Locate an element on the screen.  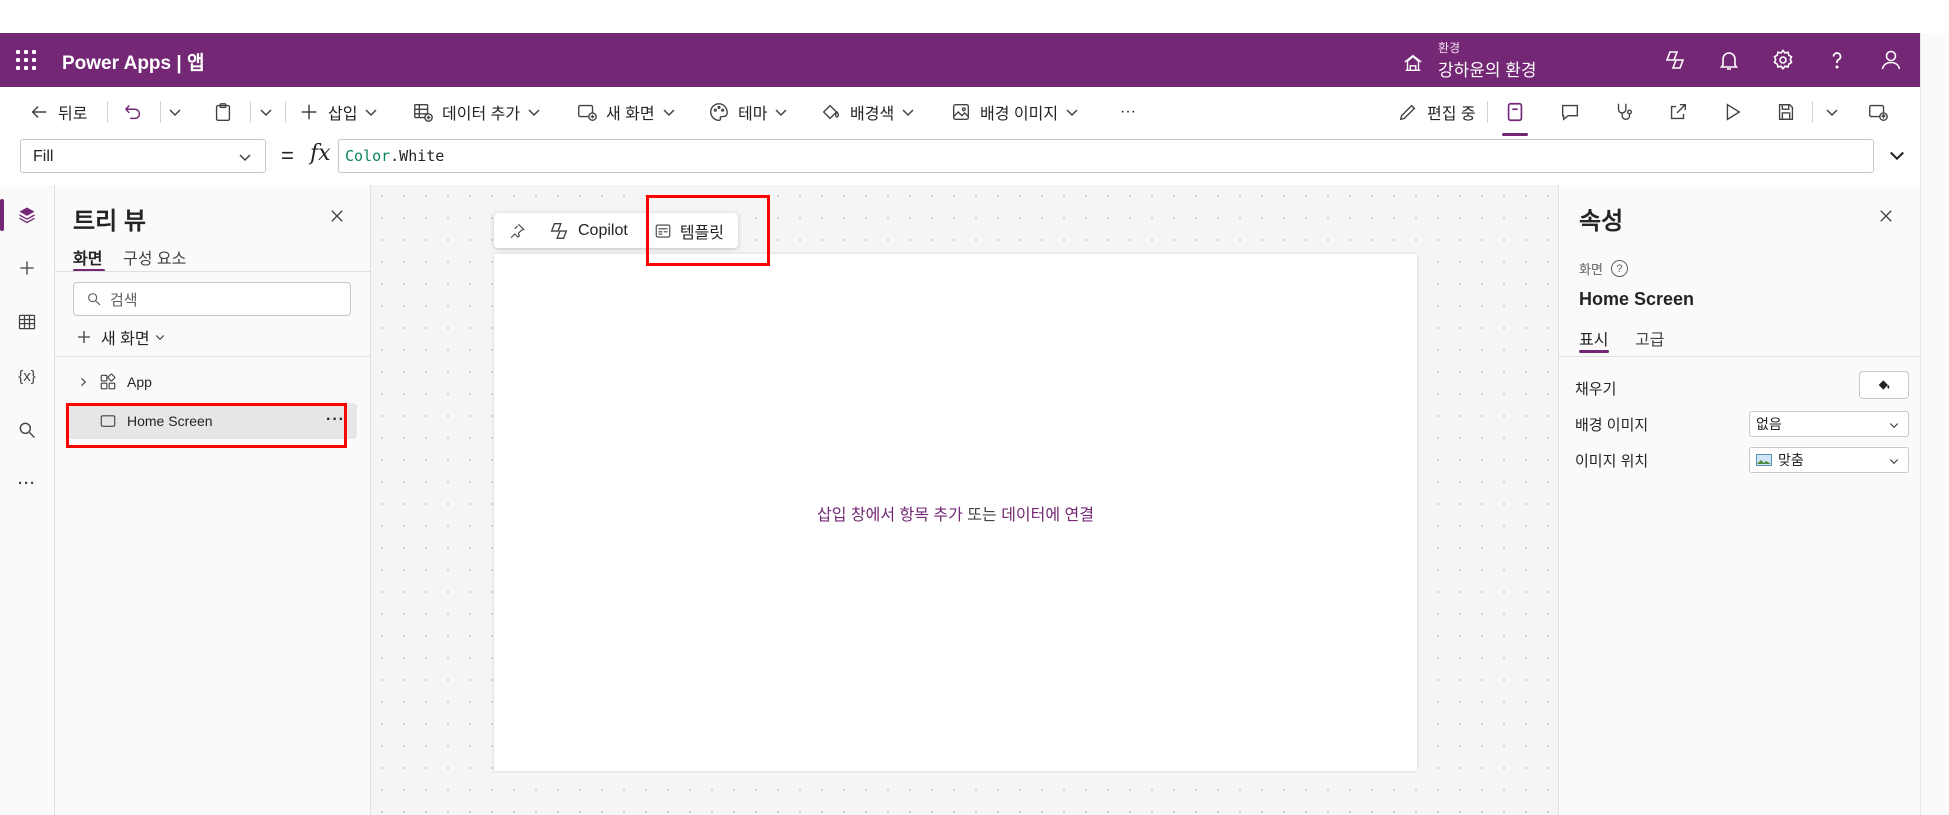
data-table-icon is located at coordinates (27, 322).